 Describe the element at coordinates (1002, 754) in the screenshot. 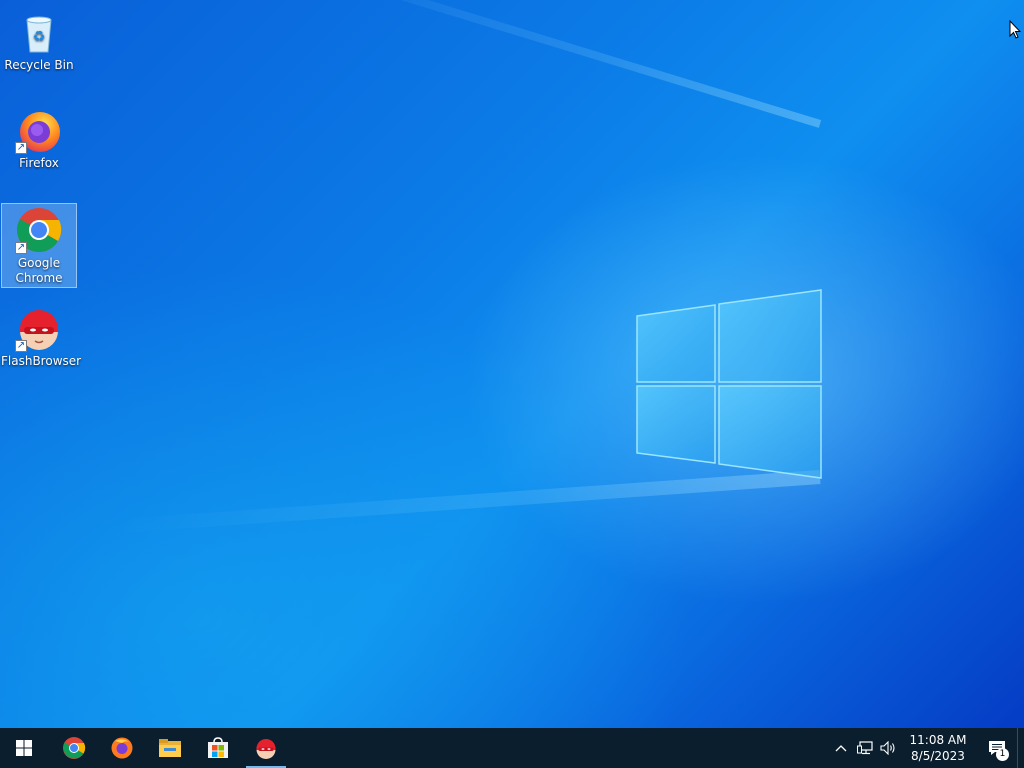

I see `notification-count-badge: 1` at that location.